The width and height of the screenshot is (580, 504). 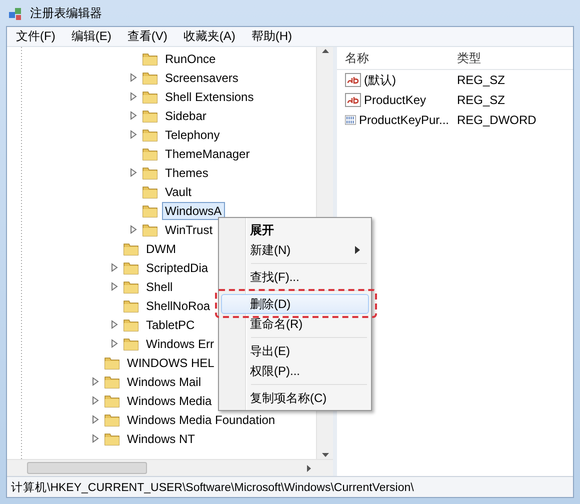 What do you see at coordinates (66, 13) in the screenshot?
I see `window-title: 注册表编辑器` at bounding box center [66, 13].